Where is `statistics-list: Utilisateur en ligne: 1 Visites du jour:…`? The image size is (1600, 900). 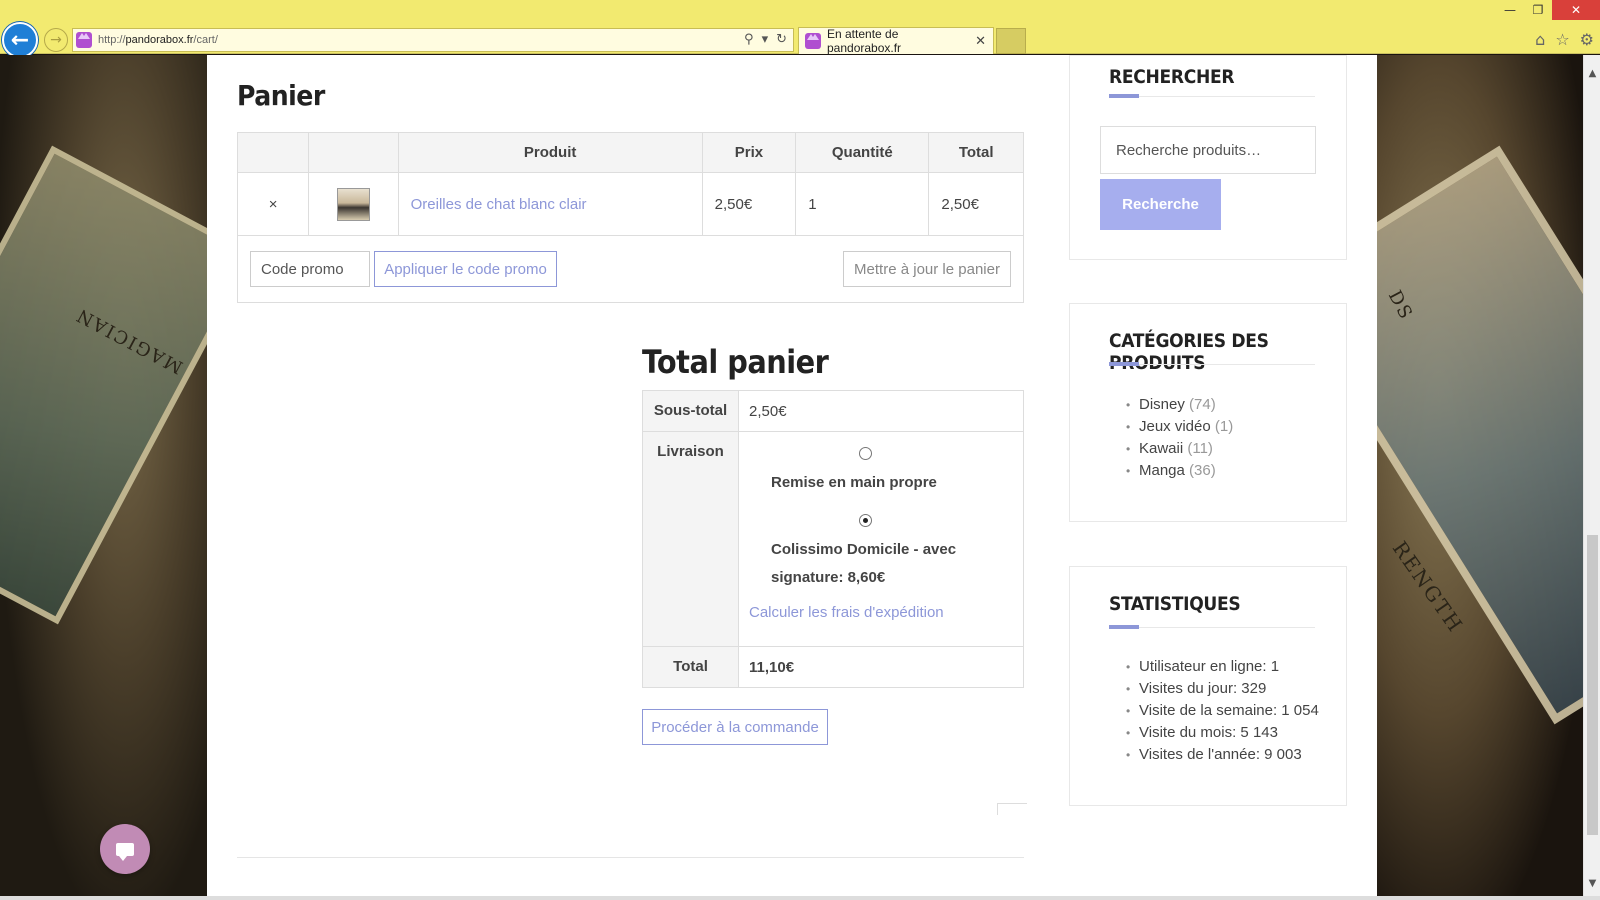 statistics-list: Utilisateur en ligne: 1 Visites du jour:… is located at coordinates (1222, 711).